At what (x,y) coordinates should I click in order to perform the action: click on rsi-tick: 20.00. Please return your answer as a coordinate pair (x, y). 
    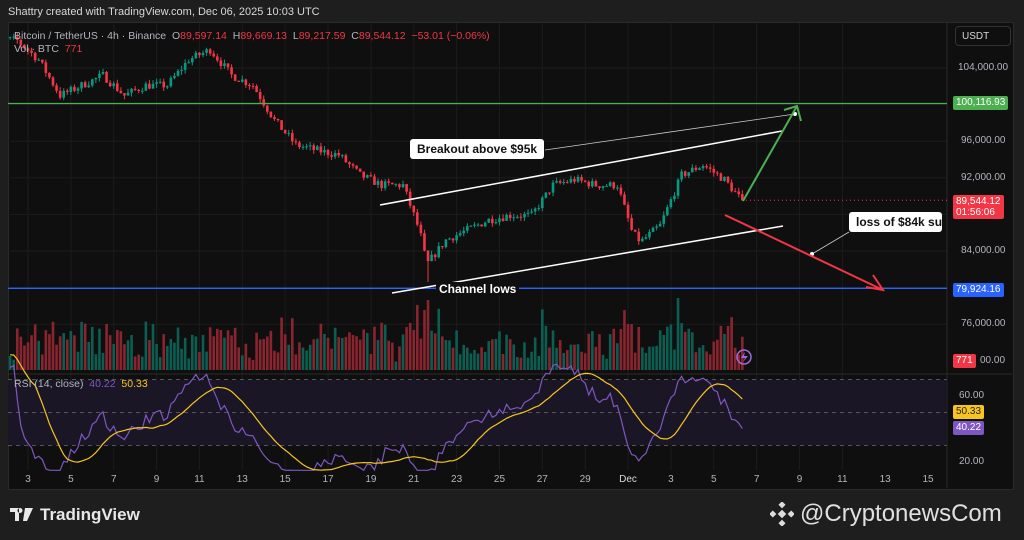
    Looking at the image, I should click on (972, 461).